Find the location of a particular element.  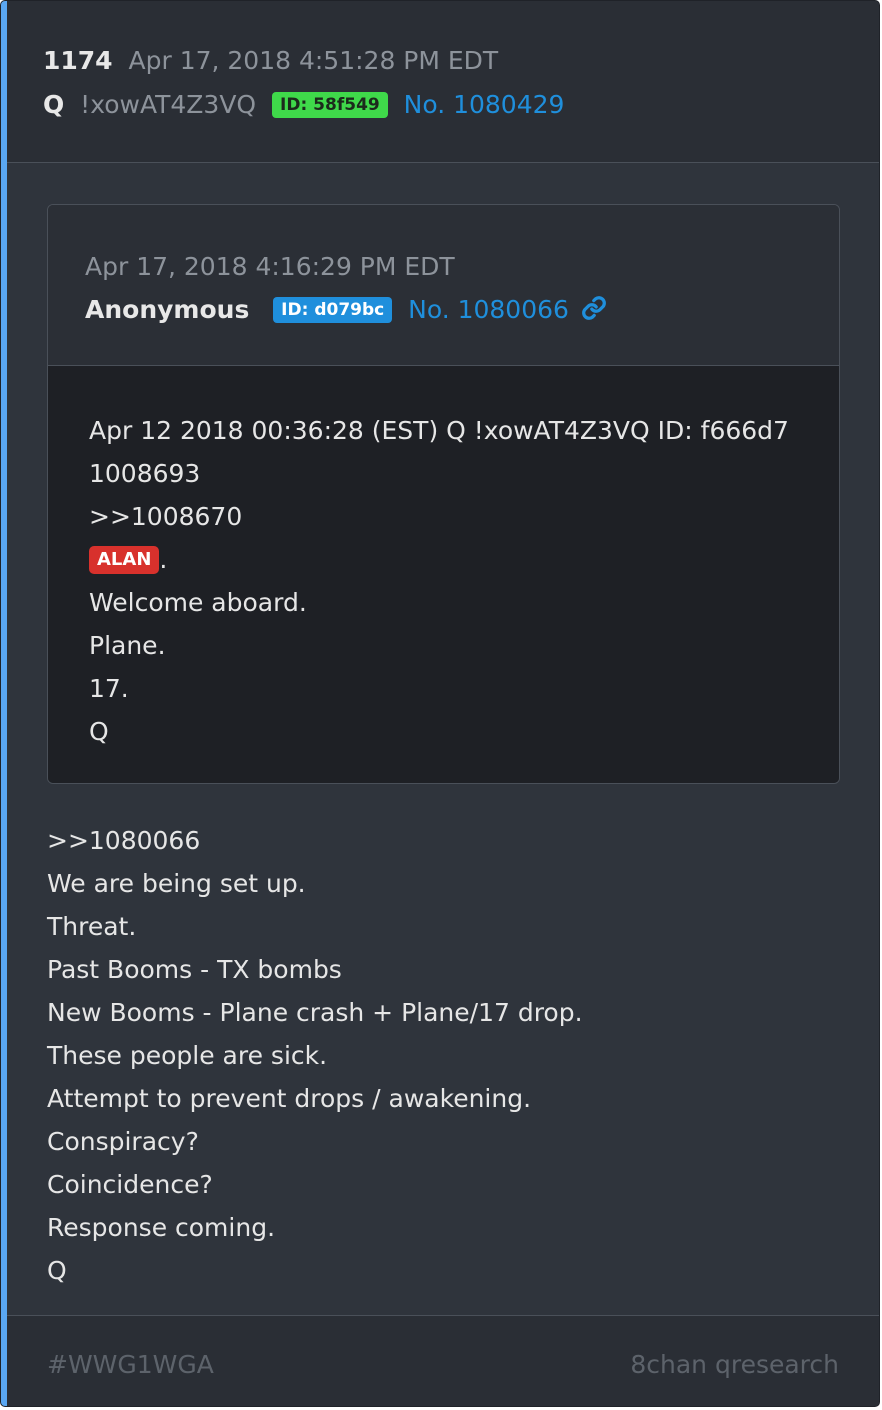

reply-link: >>1080066 is located at coordinates (315, 840).